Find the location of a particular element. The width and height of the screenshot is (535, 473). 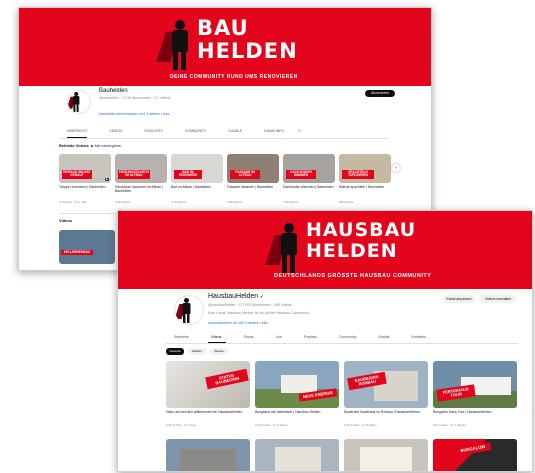

duration-badge: ▶ is located at coordinates (107, 179).